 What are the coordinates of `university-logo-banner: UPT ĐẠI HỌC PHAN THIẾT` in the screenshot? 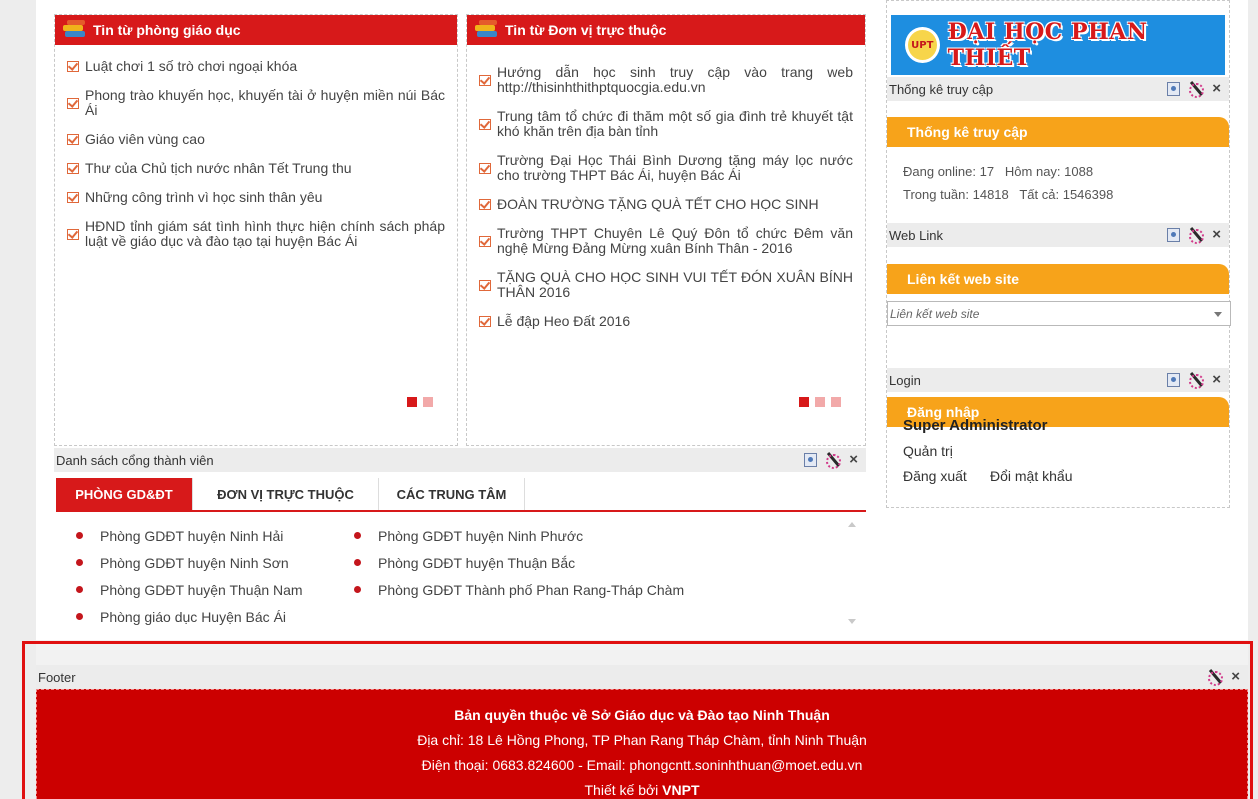 It's located at (1058, 45).